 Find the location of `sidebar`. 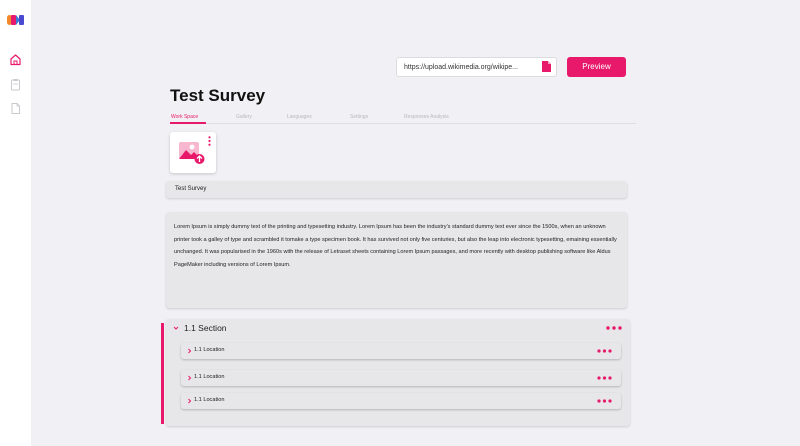

sidebar is located at coordinates (15, 223).